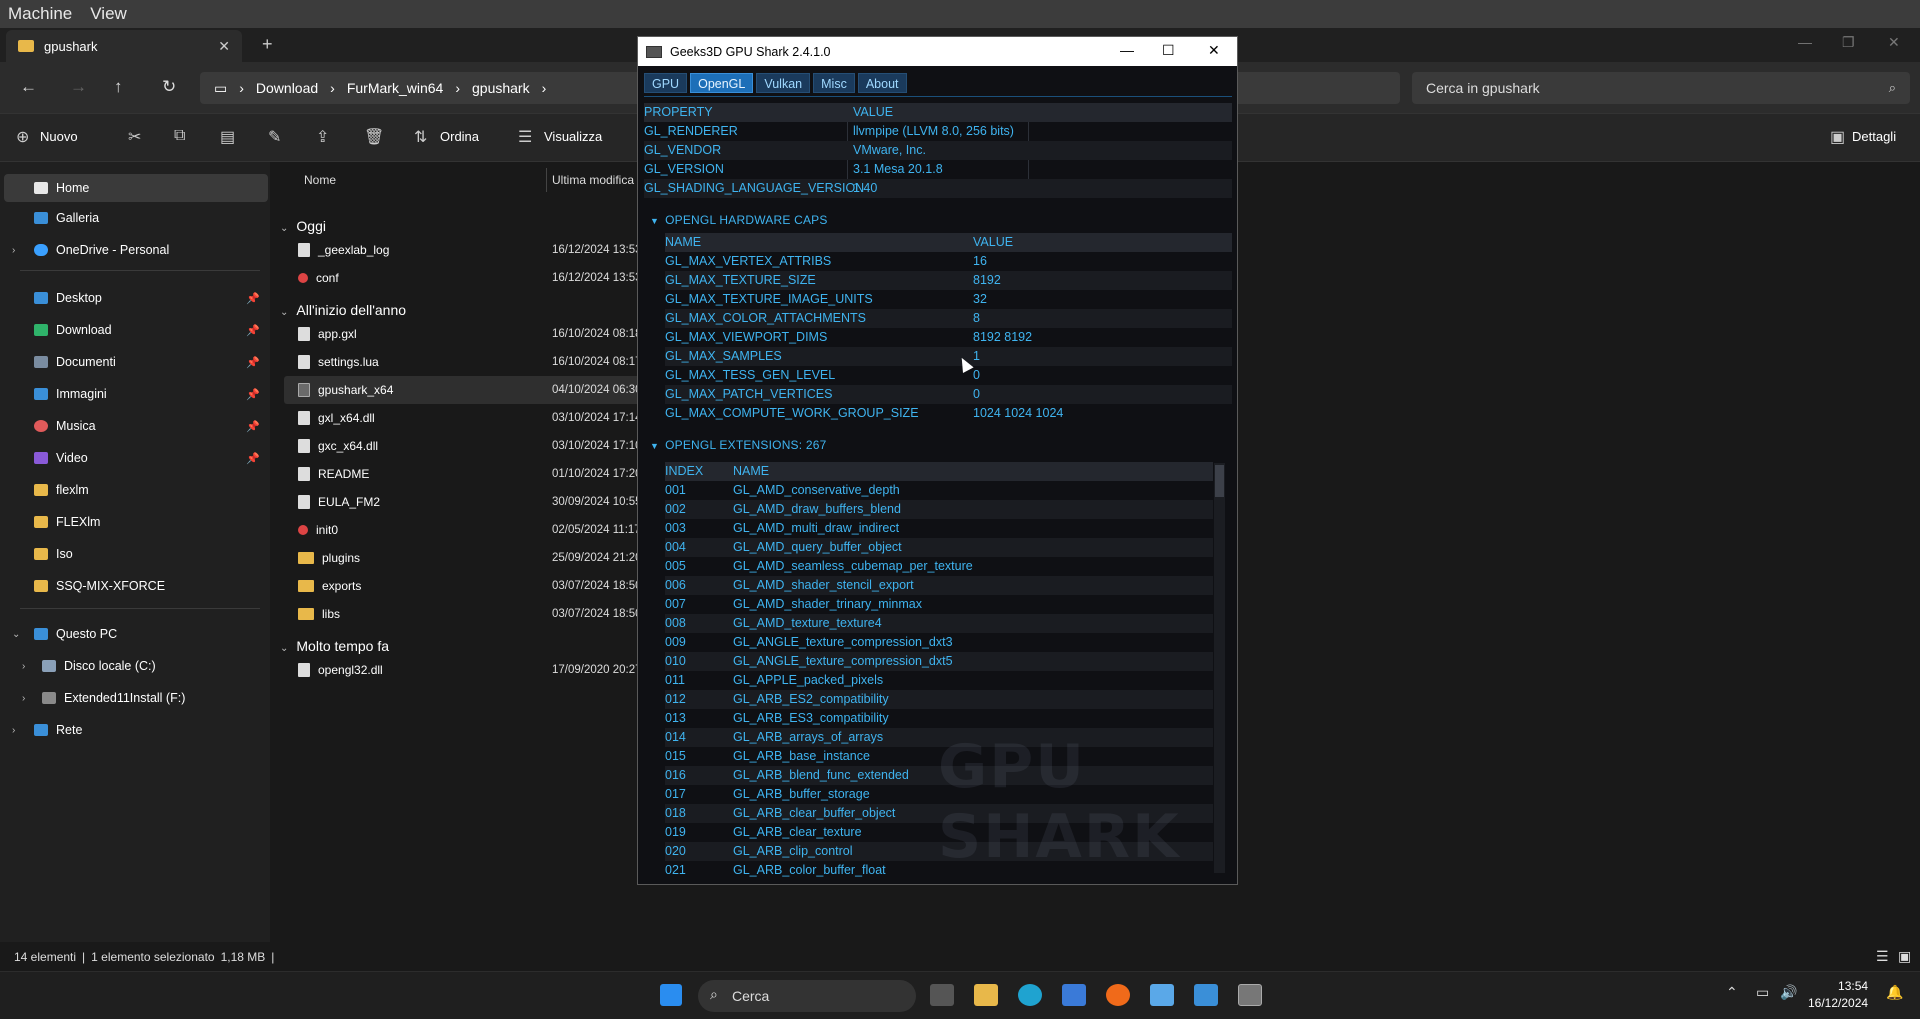 The height and width of the screenshot is (1019, 1920). What do you see at coordinates (16, 634) in the screenshot?
I see `chevron-down-icon: ⌄` at bounding box center [16, 634].